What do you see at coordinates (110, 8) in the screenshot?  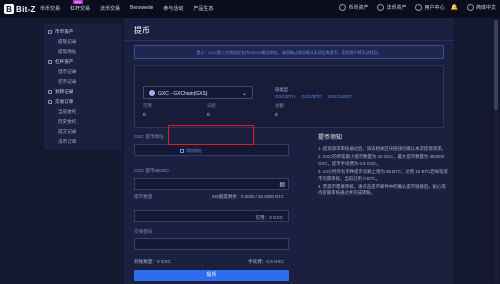 I see `nav-fiat-trading: 法币交易` at bounding box center [110, 8].